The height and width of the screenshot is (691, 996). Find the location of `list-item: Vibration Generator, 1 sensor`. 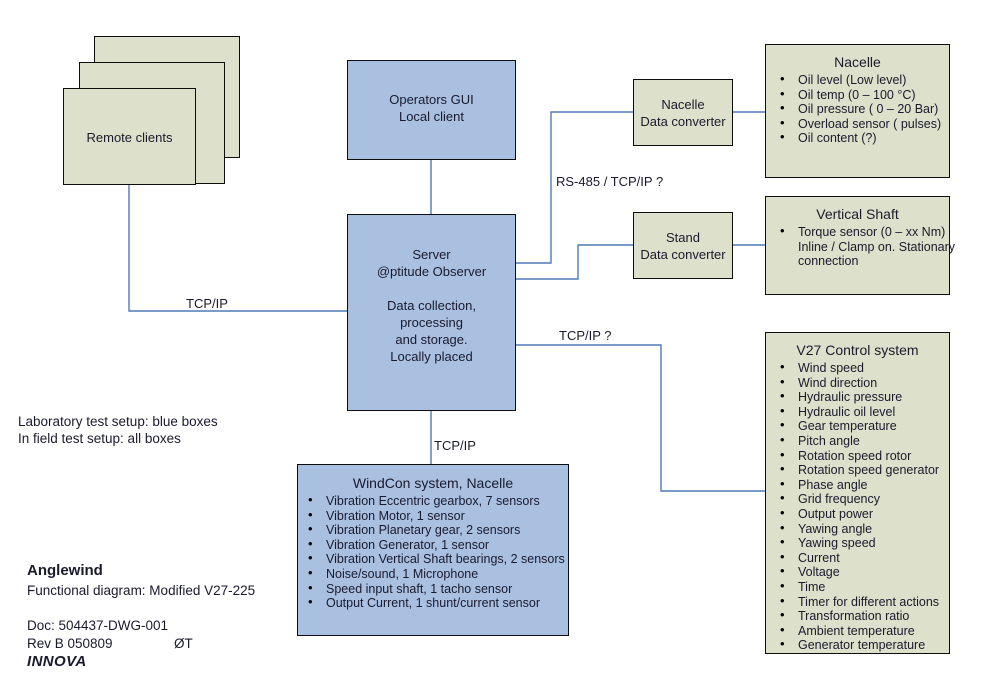

list-item: Vibration Generator, 1 sensor is located at coordinates (434, 545).